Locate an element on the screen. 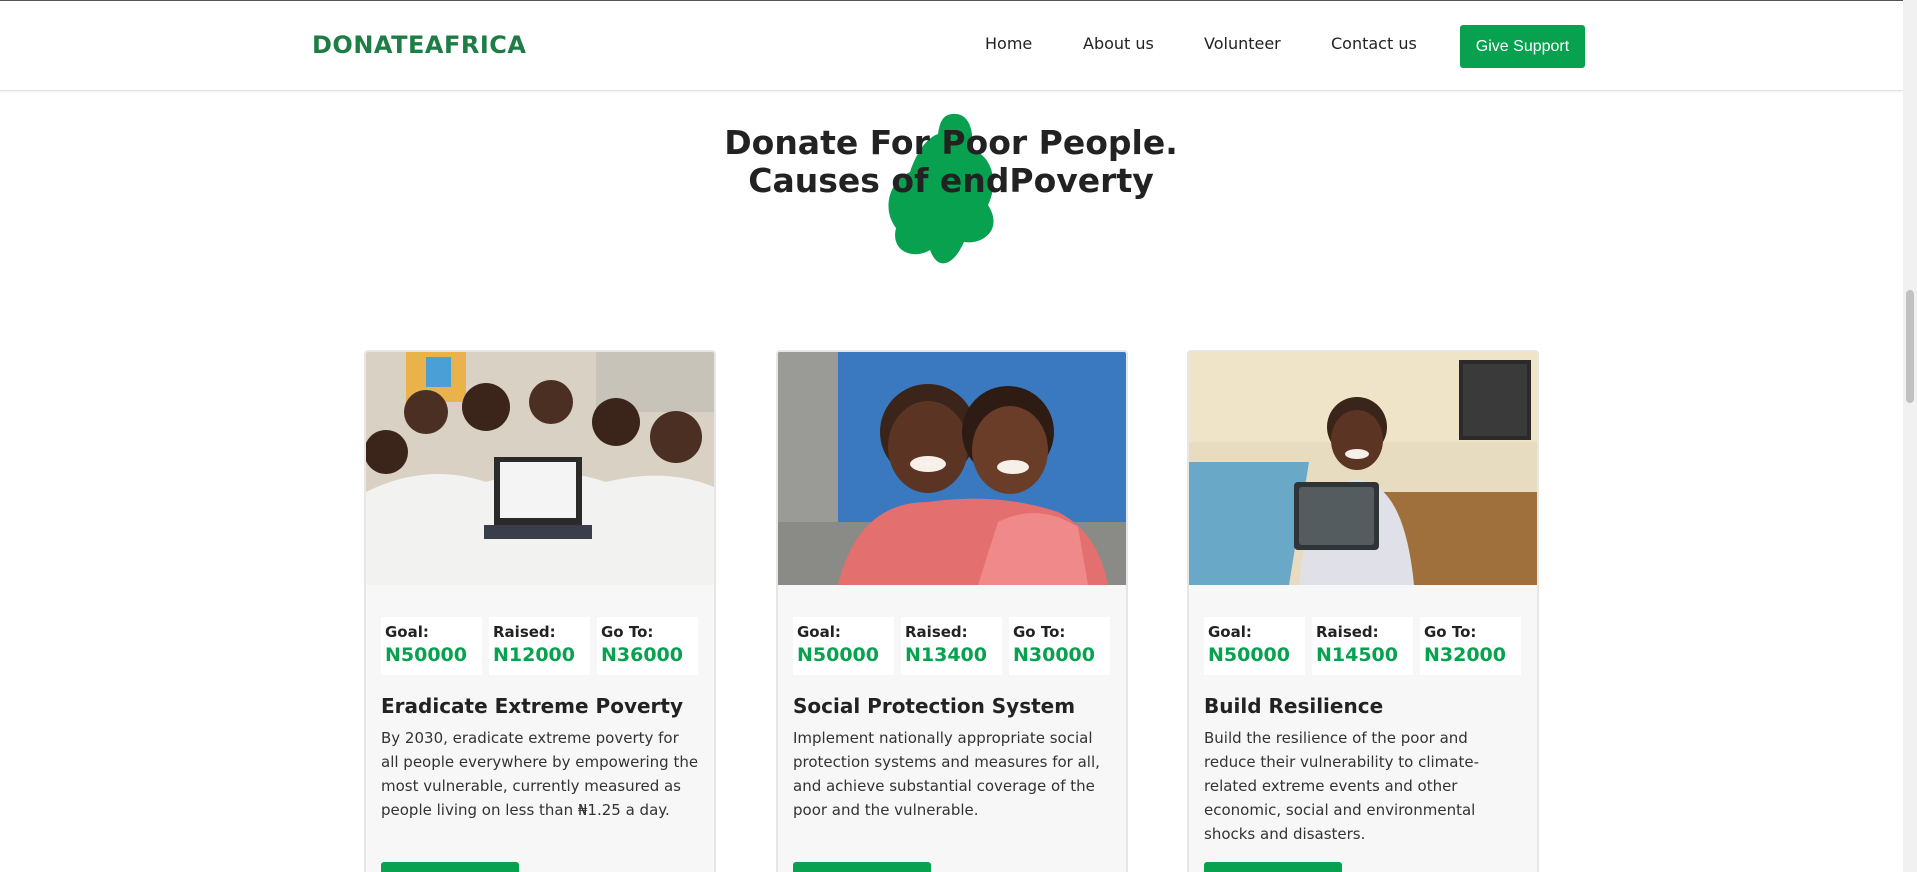 The image size is (1917, 872). go-to-stat: Go To: N30000 is located at coordinates (1059, 646).